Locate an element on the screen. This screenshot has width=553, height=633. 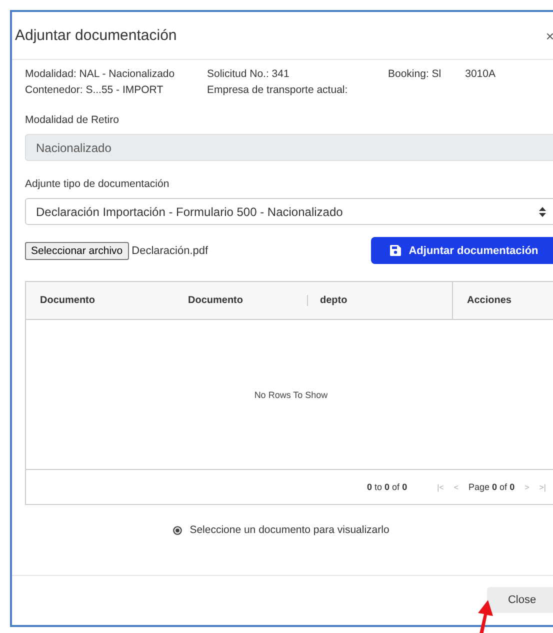
empty-message: No Rows To Show is located at coordinates (291, 395).